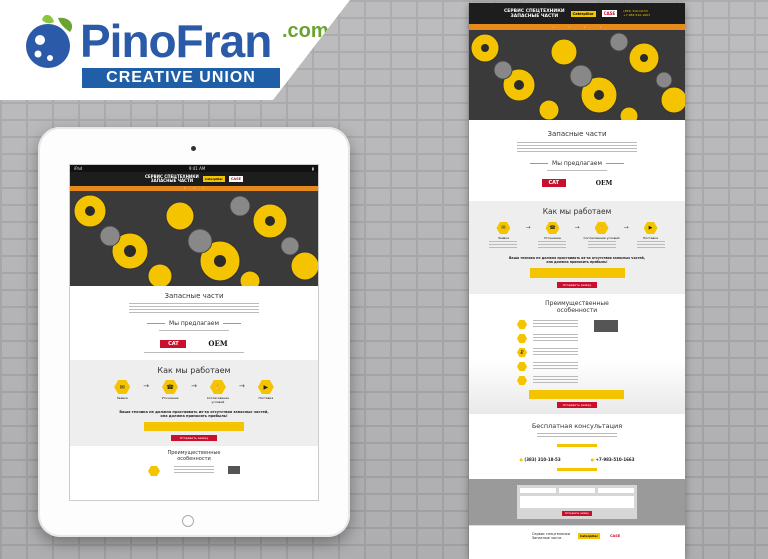  What do you see at coordinates (312, 168) in the screenshot?
I see `battery-icon: ▮` at bounding box center [312, 168].